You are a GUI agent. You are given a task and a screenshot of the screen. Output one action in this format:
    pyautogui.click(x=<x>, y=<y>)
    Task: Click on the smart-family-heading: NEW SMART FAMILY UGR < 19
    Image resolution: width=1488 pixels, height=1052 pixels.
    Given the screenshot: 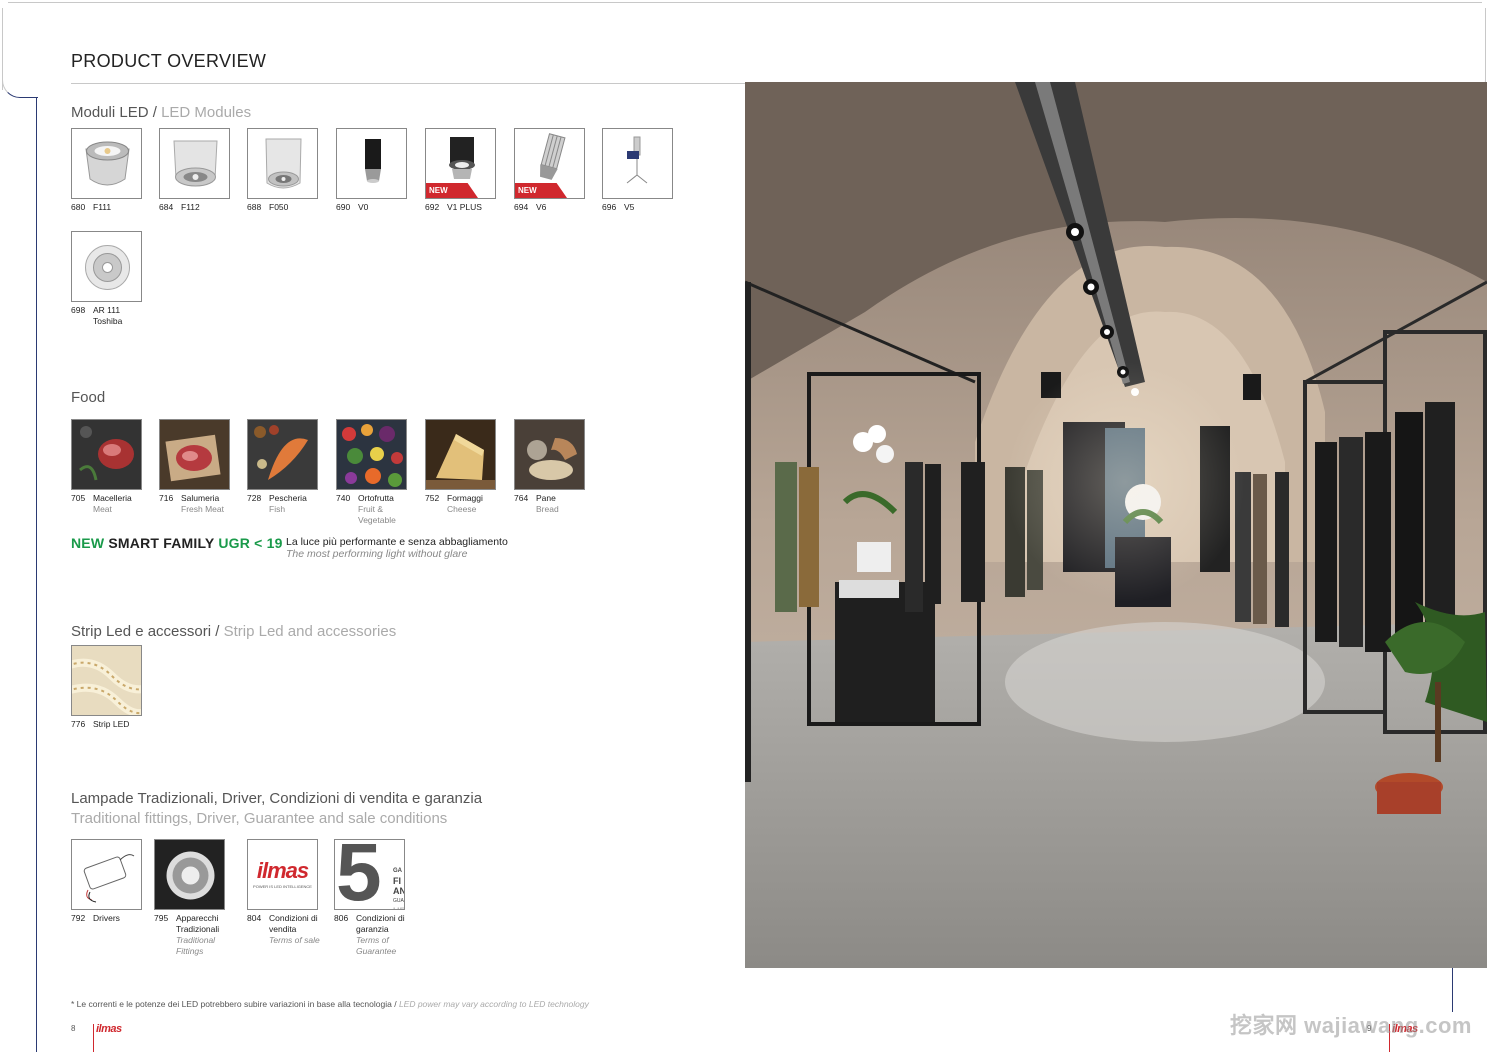 What is the action you would take?
    pyautogui.click(x=177, y=543)
    